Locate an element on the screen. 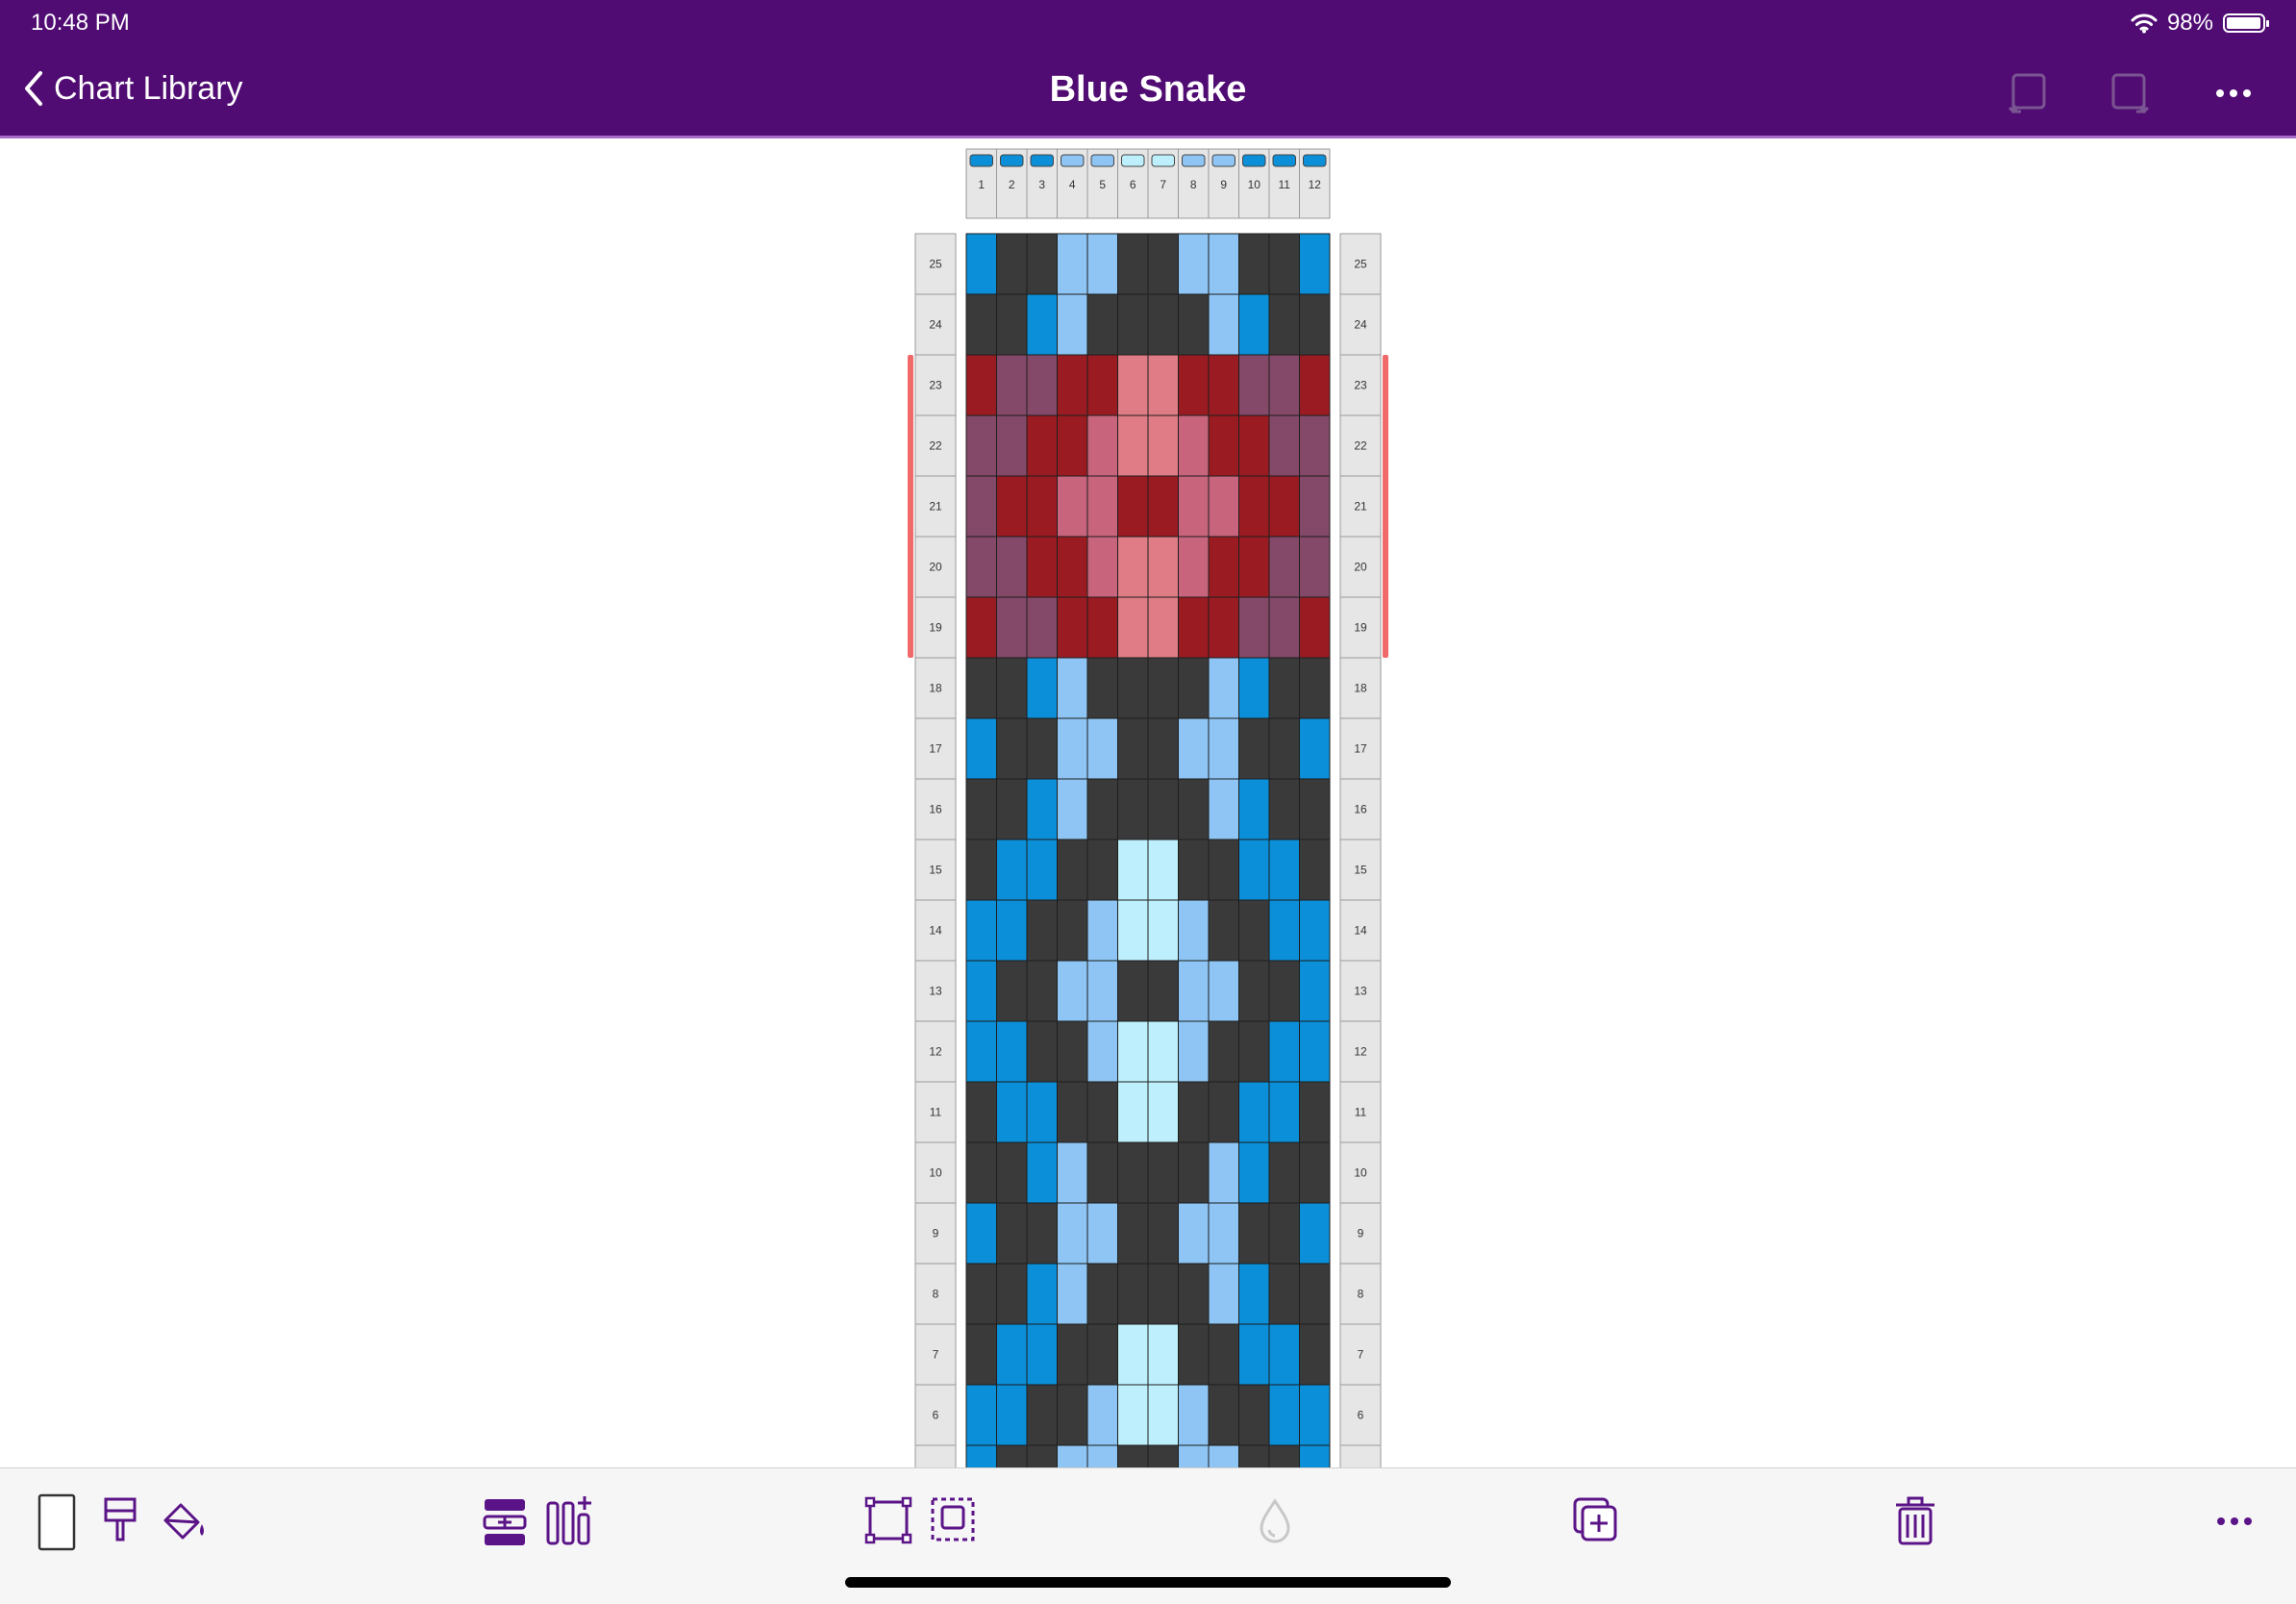 The height and width of the screenshot is (1604, 2296). page-button is located at coordinates (58, 1522).